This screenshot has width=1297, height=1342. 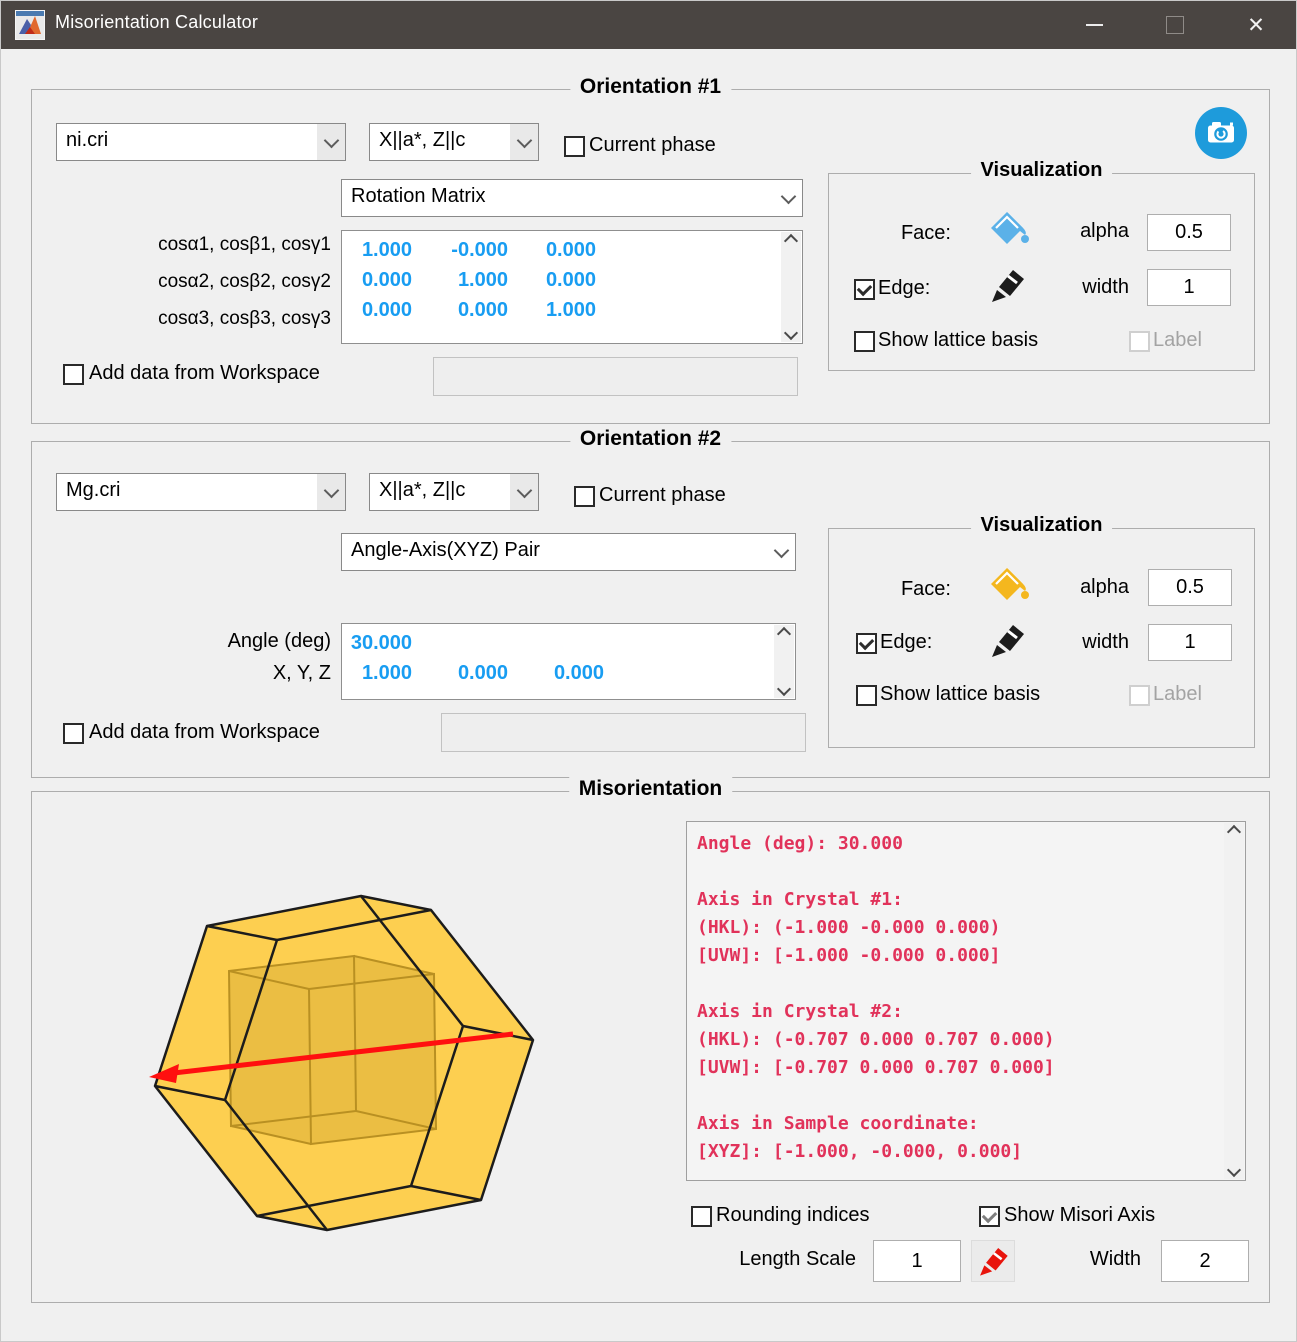 What do you see at coordinates (422, 490) in the screenshot?
I see `orientation2-convention-value: X||a*, Z||c` at bounding box center [422, 490].